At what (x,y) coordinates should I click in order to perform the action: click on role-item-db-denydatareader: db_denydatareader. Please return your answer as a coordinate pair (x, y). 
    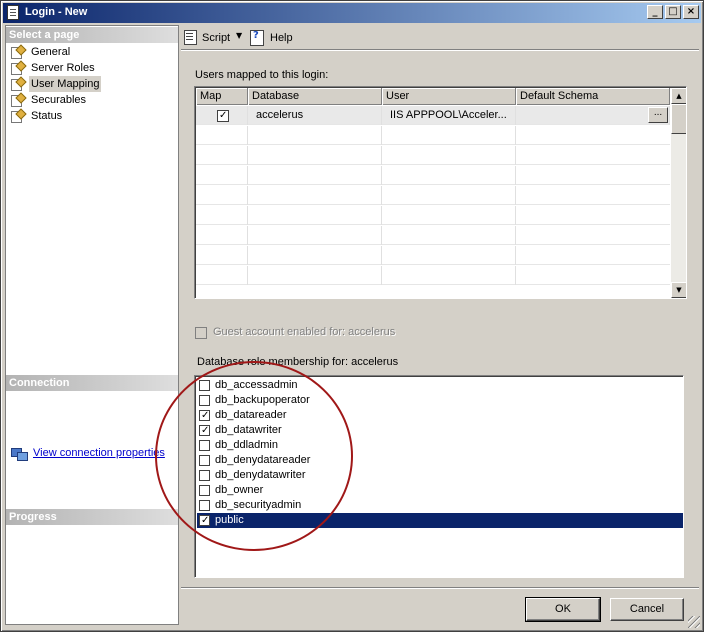
    Looking at the image, I should click on (440, 460).